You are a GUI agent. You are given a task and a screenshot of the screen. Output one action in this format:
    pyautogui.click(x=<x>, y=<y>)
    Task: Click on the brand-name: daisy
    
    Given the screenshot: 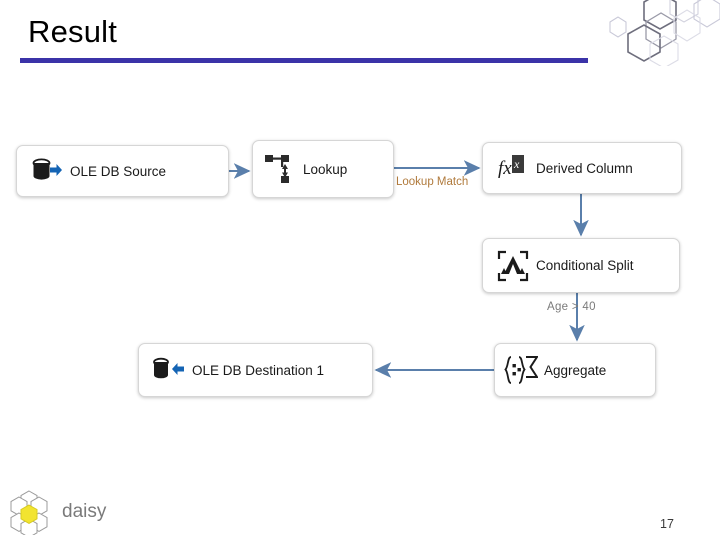 What is the action you would take?
    pyautogui.click(x=84, y=511)
    